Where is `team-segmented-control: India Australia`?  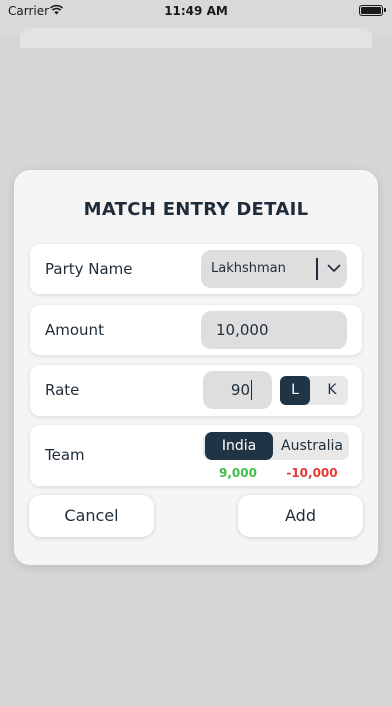
team-segmented-control: India Australia is located at coordinates (276, 446).